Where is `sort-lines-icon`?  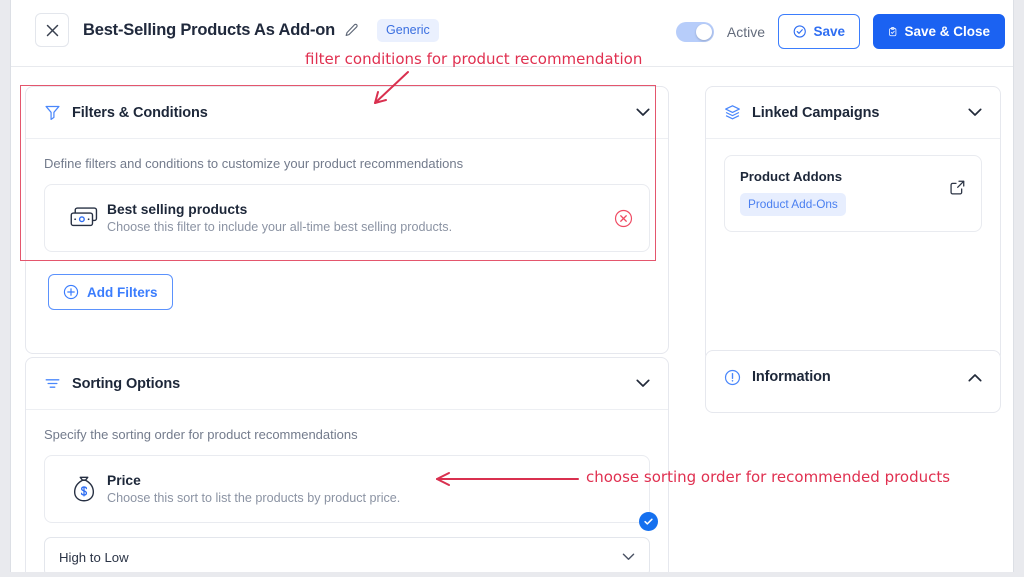 sort-lines-icon is located at coordinates (52, 383).